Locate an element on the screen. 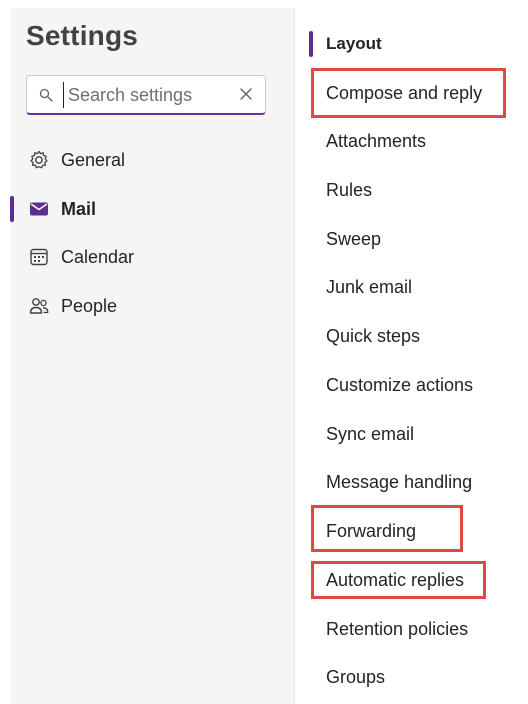 This screenshot has height=704, width=528. search-box is located at coordinates (146, 95).